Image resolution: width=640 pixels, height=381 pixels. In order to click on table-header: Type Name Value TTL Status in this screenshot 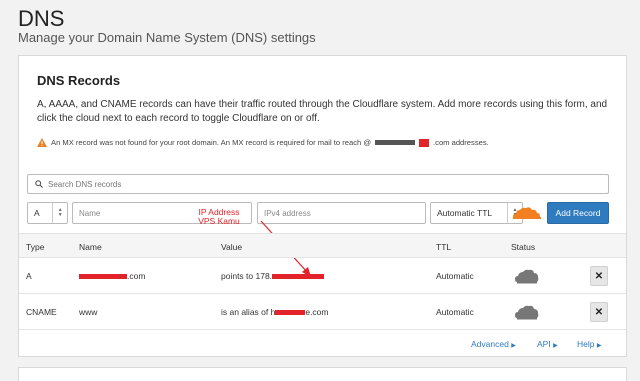, I will do `click(322, 245)`.